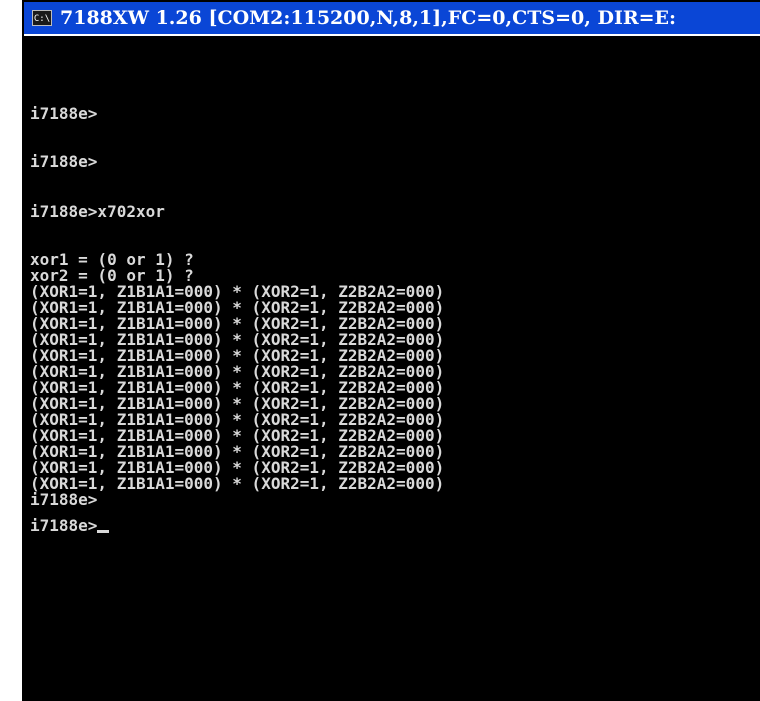 This screenshot has width=760, height=701. Describe the element at coordinates (42, 18) in the screenshot. I see `console-window-icon: C:\` at that location.